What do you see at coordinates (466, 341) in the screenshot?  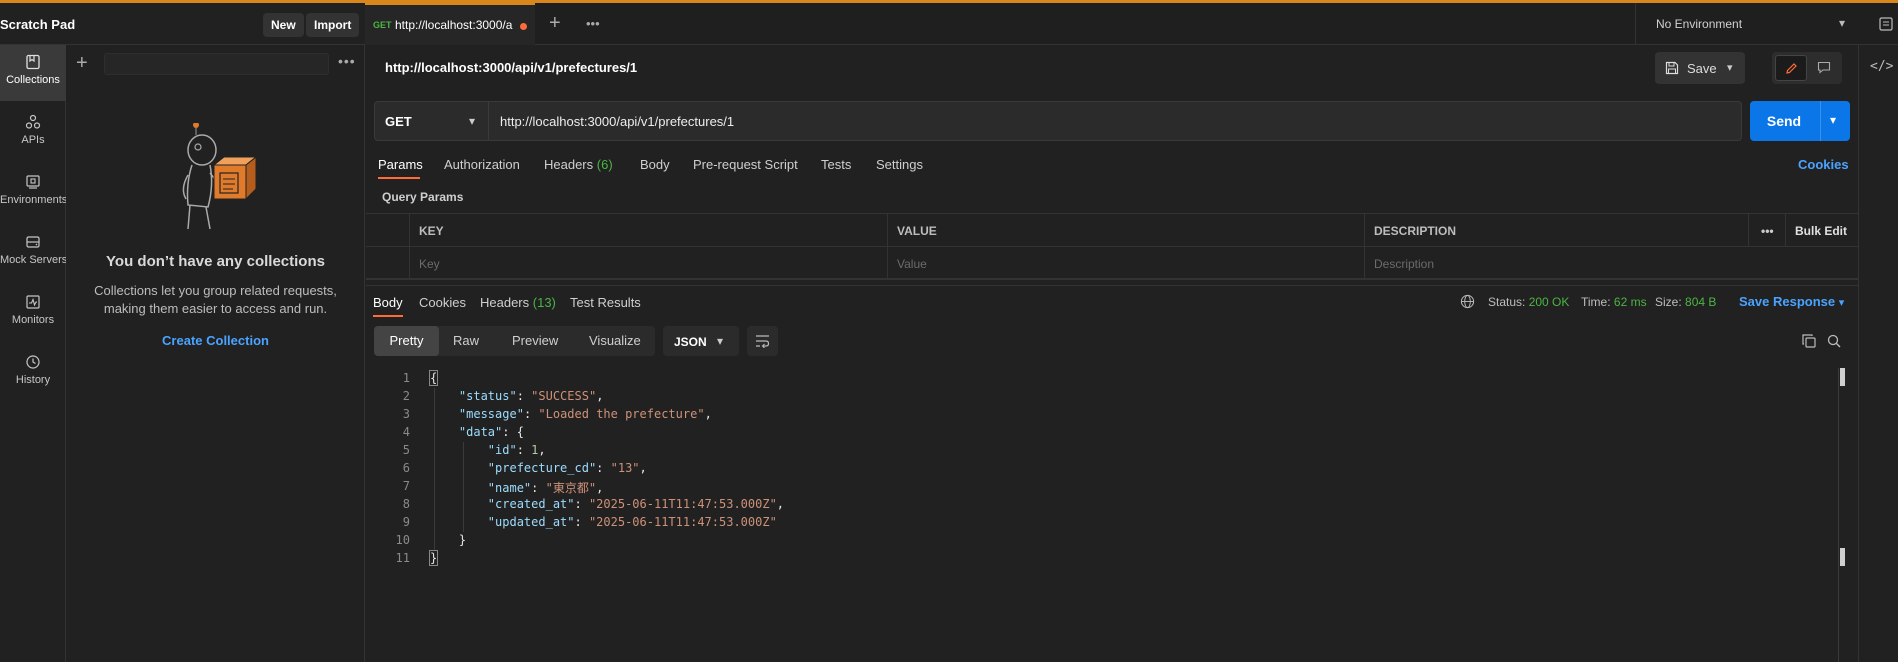 I see `view-raw-button: Raw` at bounding box center [466, 341].